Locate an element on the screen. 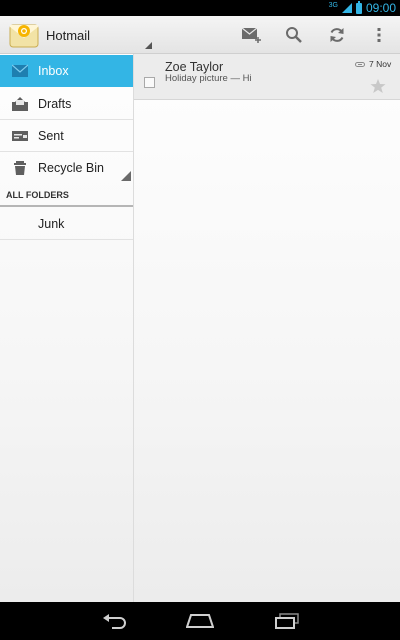  folder-label: Inbox is located at coordinates (53, 71).